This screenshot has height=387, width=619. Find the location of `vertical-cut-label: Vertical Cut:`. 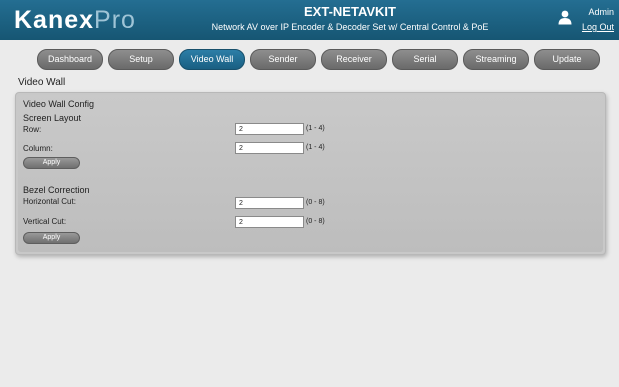

vertical-cut-label: Vertical Cut: is located at coordinates (45, 221).